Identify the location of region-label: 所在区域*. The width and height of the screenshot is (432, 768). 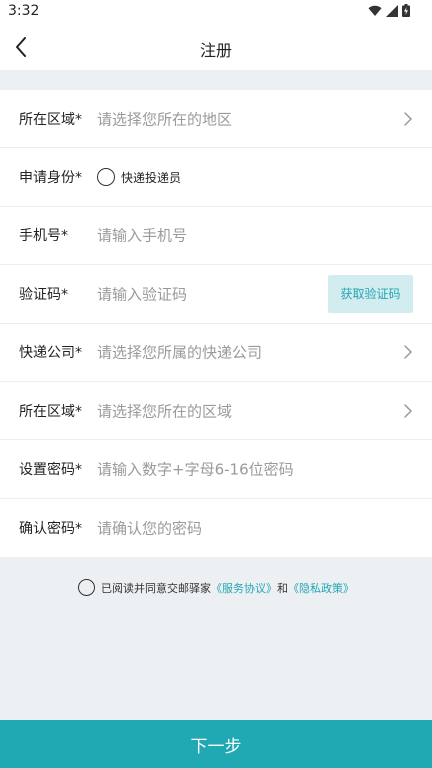
(50, 119).